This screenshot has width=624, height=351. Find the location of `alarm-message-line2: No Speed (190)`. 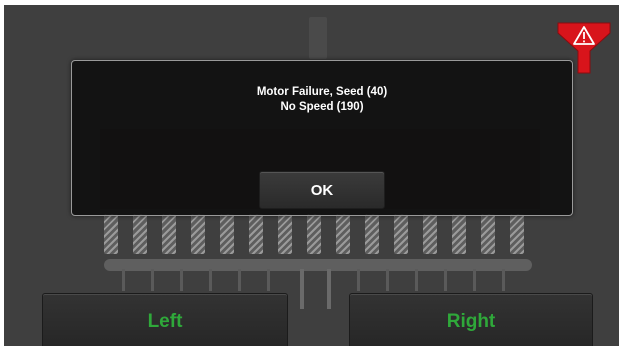

alarm-message-line2: No Speed (190) is located at coordinates (322, 107).